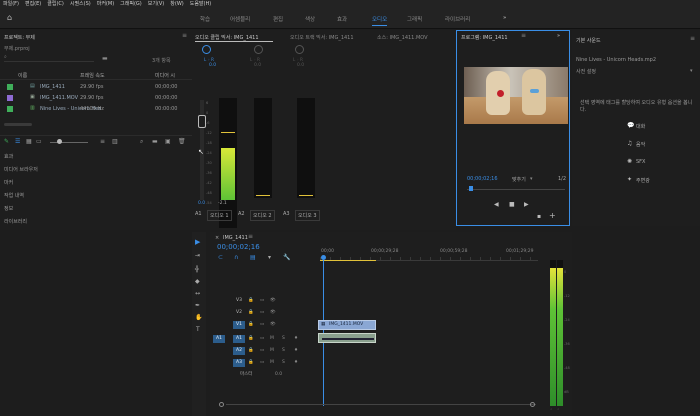 The height and width of the screenshot is (416, 700). I want to click on audio-track-a3: A3 🔒 ▭ M S ♦, so click(269, 363).